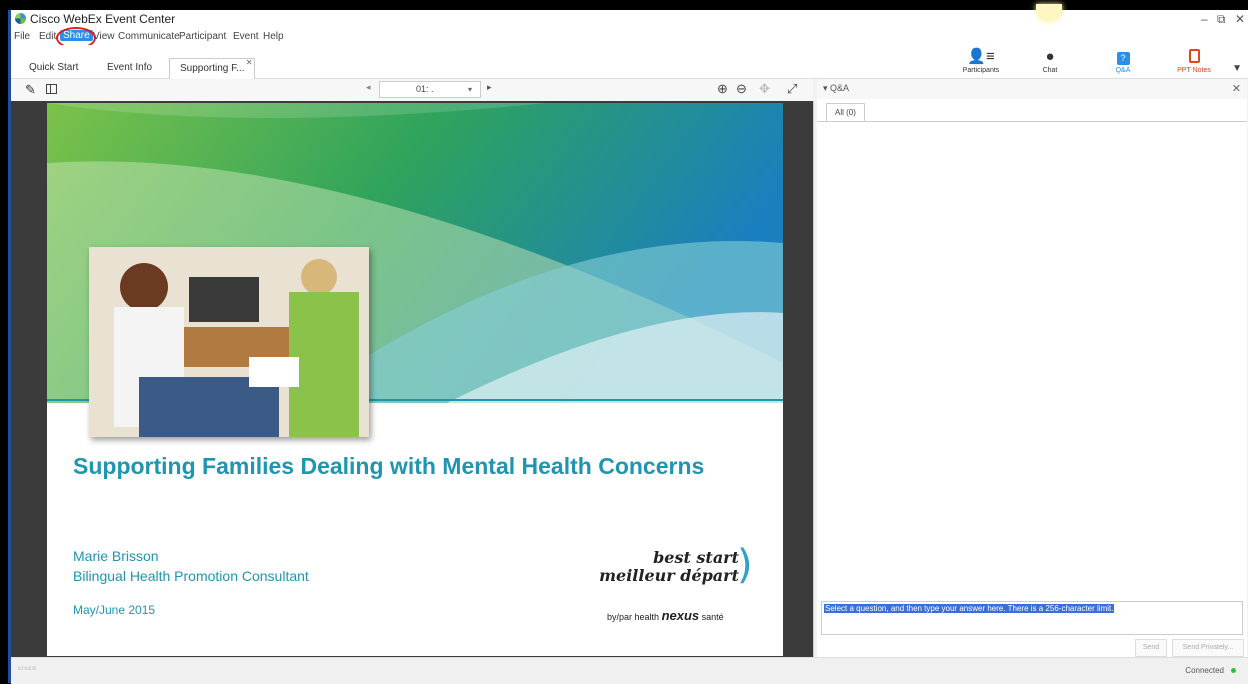 The width and height of the screenshot is (1248, 684). Describe the element at coordinates (1194, 70) in the screenshot. I see `ppt-notes-label: PPT Notes` at that location.